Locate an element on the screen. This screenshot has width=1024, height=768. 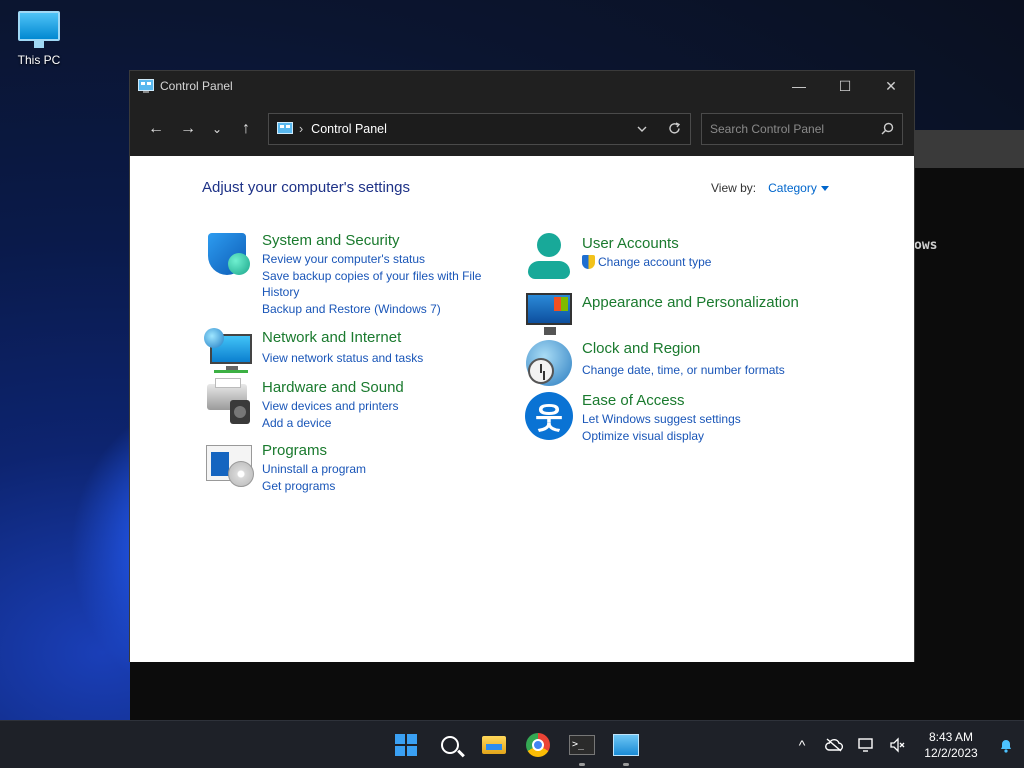
maximize-button: ☐ is located at coordinates (845, 86).